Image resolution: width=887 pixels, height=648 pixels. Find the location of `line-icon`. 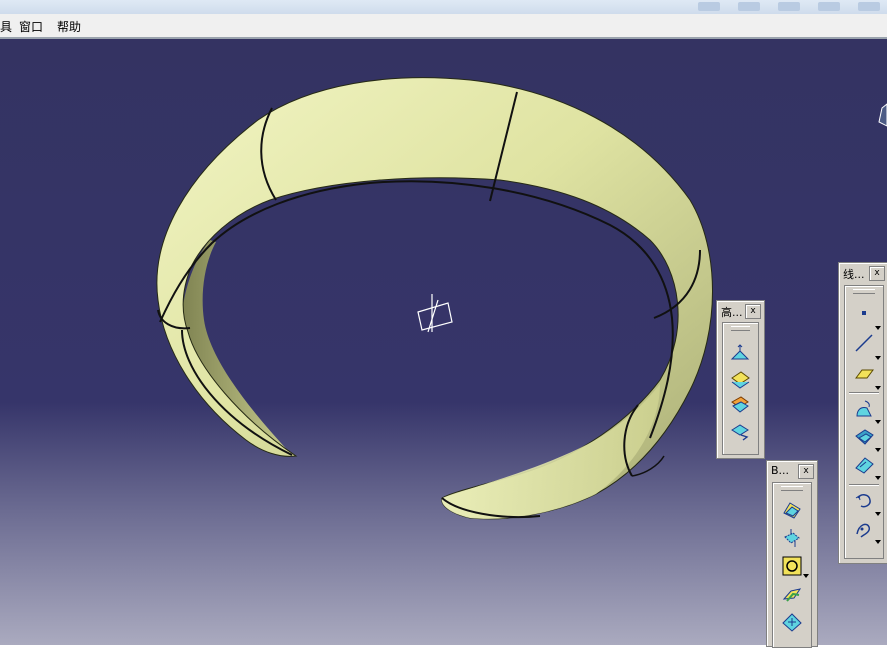

line-icon is located at coordinates (864, 343).